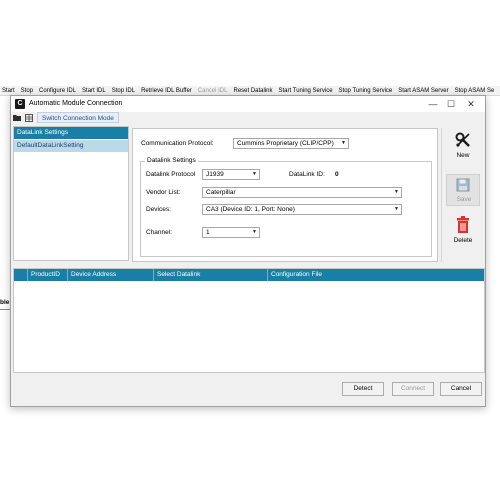 This screenshot has height=500, width=500. What do you see at coordinates (306, 90) in the screenshot?
I see `bg-menu-start-tuning: Start Tuning Service` at bounding box center [306, 90].